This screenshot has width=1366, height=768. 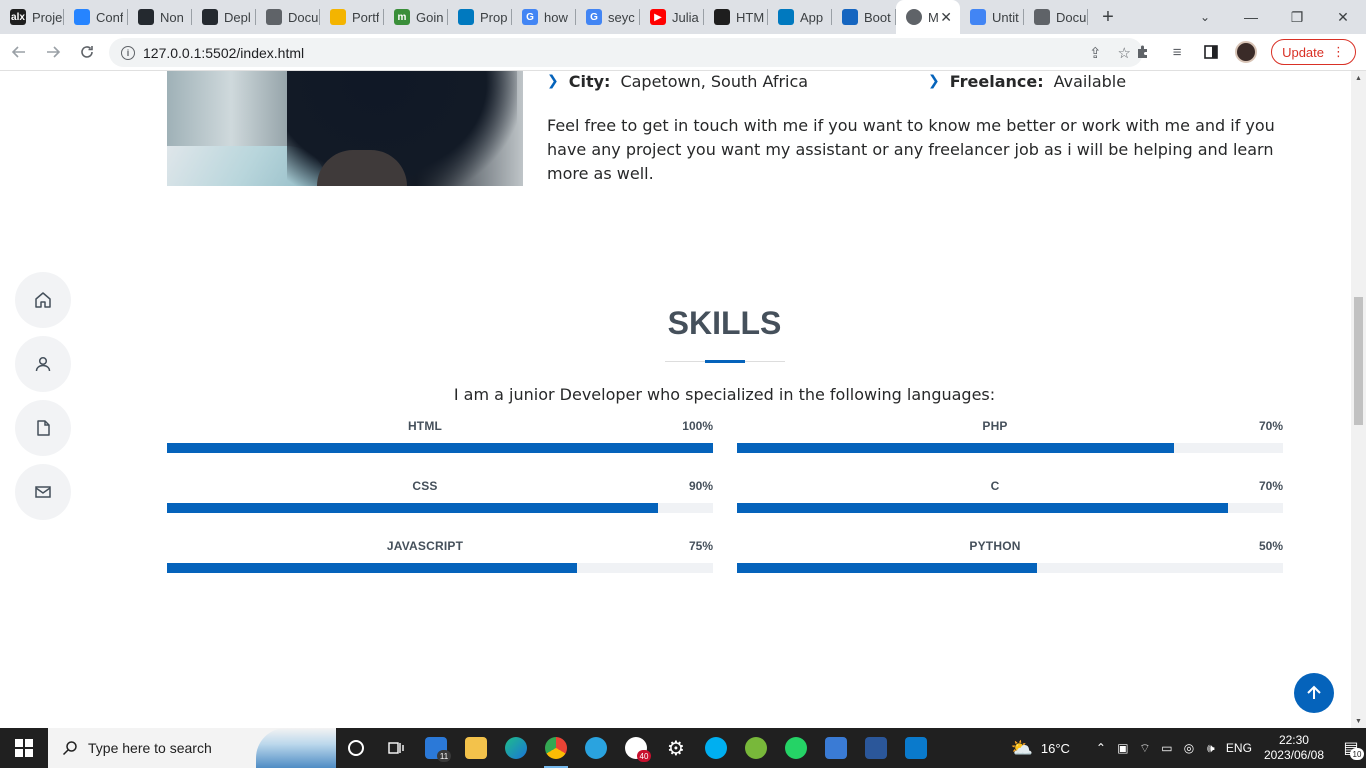 I want to click on nav-about-button, so click(x=43, y=364).